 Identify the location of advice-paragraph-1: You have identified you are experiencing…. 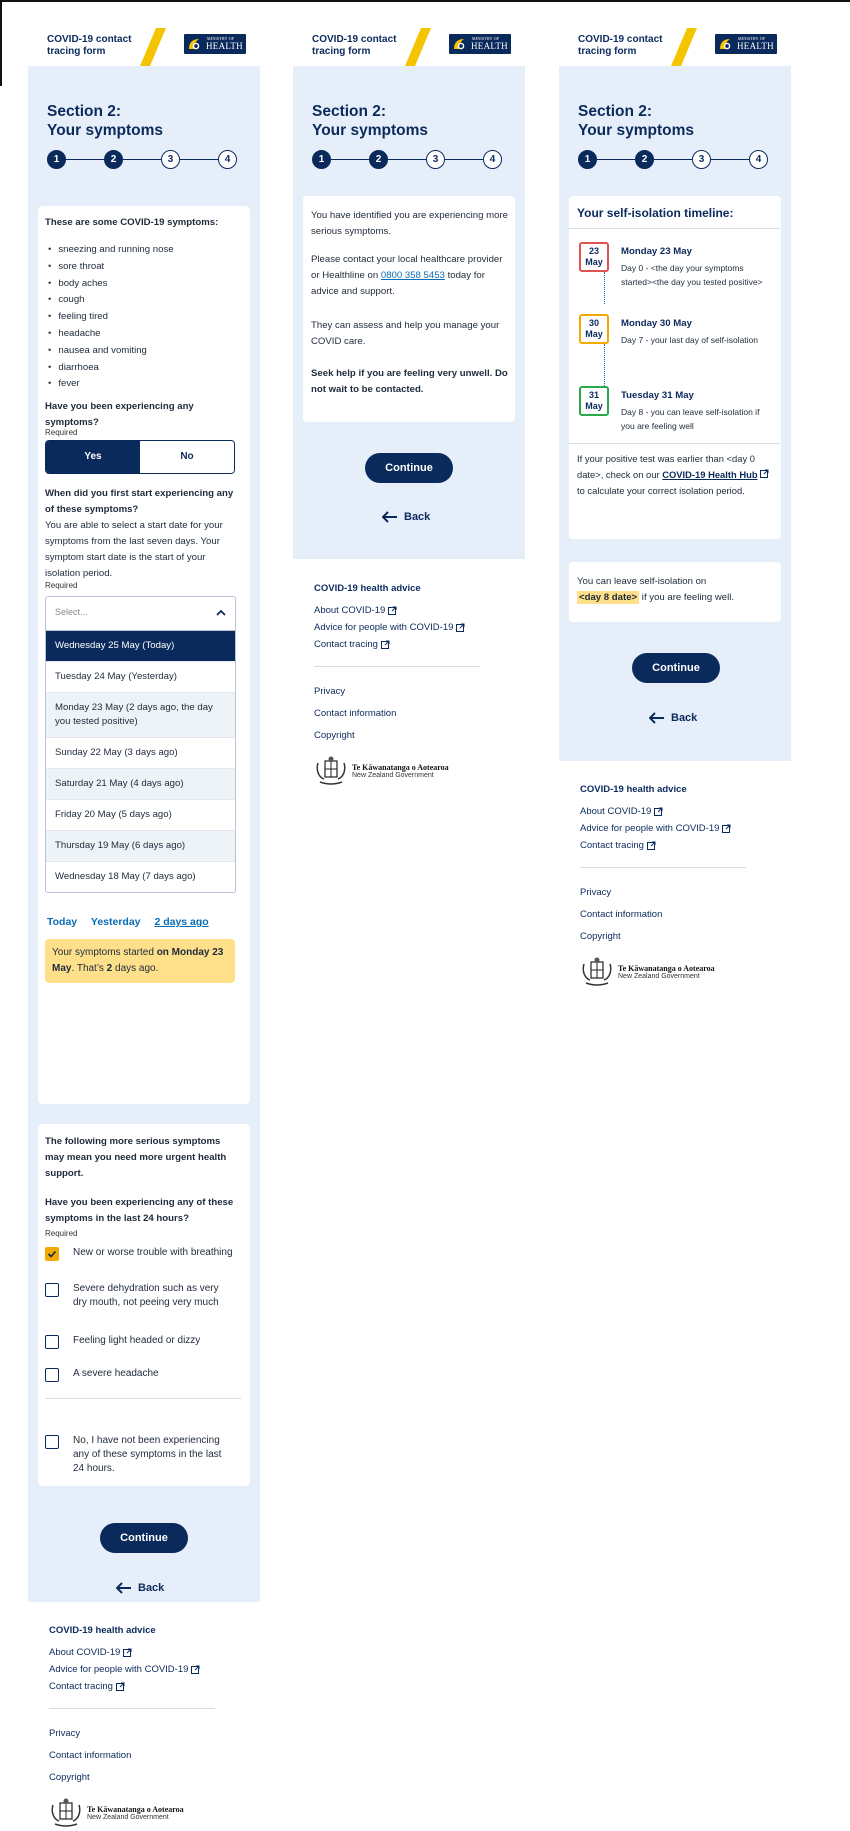
(409, 223).